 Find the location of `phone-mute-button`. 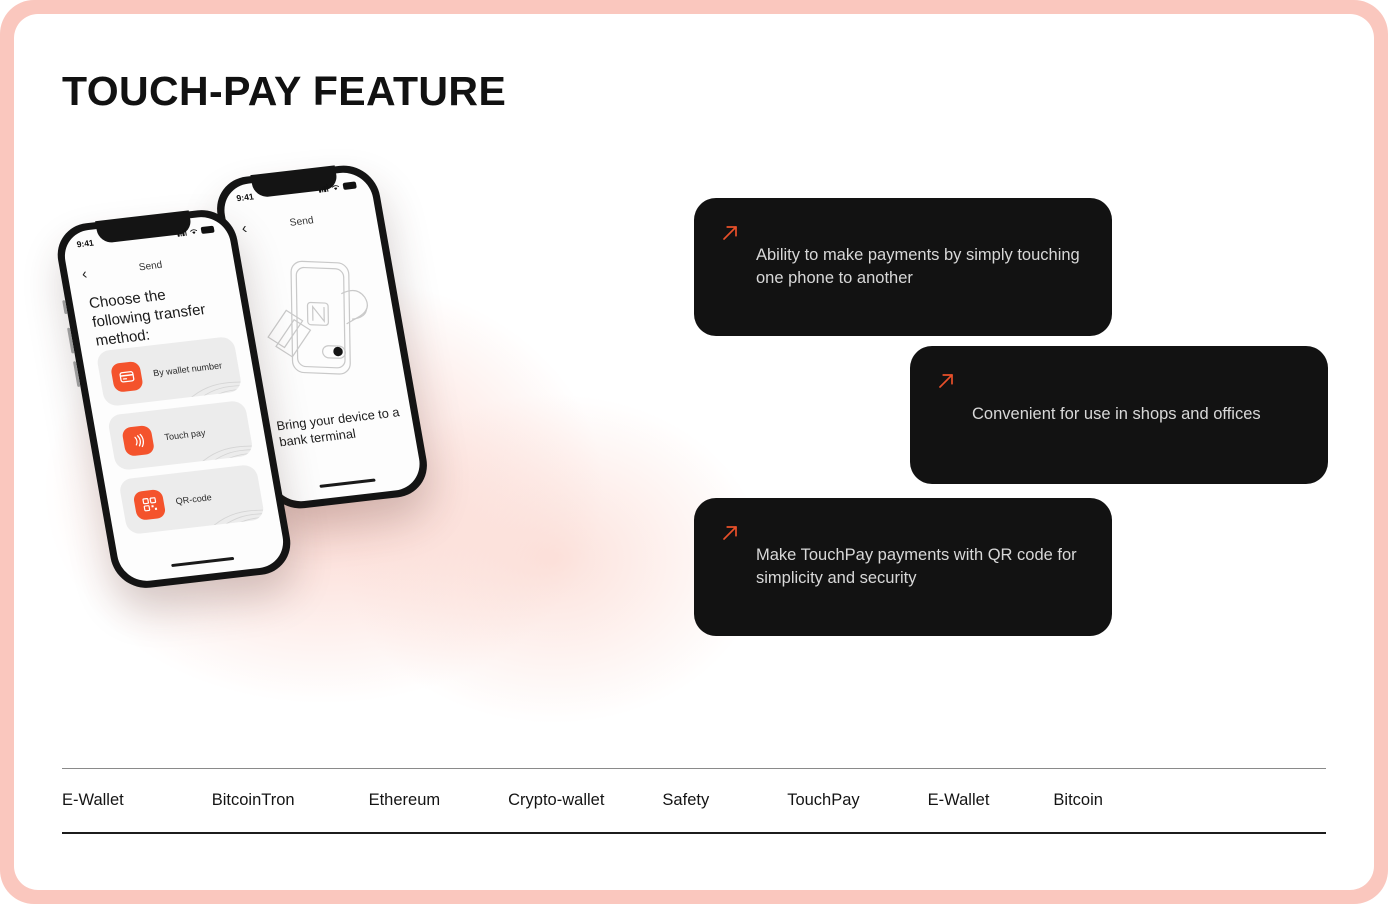

phone-mute-button is located at coordinates (65, 307).